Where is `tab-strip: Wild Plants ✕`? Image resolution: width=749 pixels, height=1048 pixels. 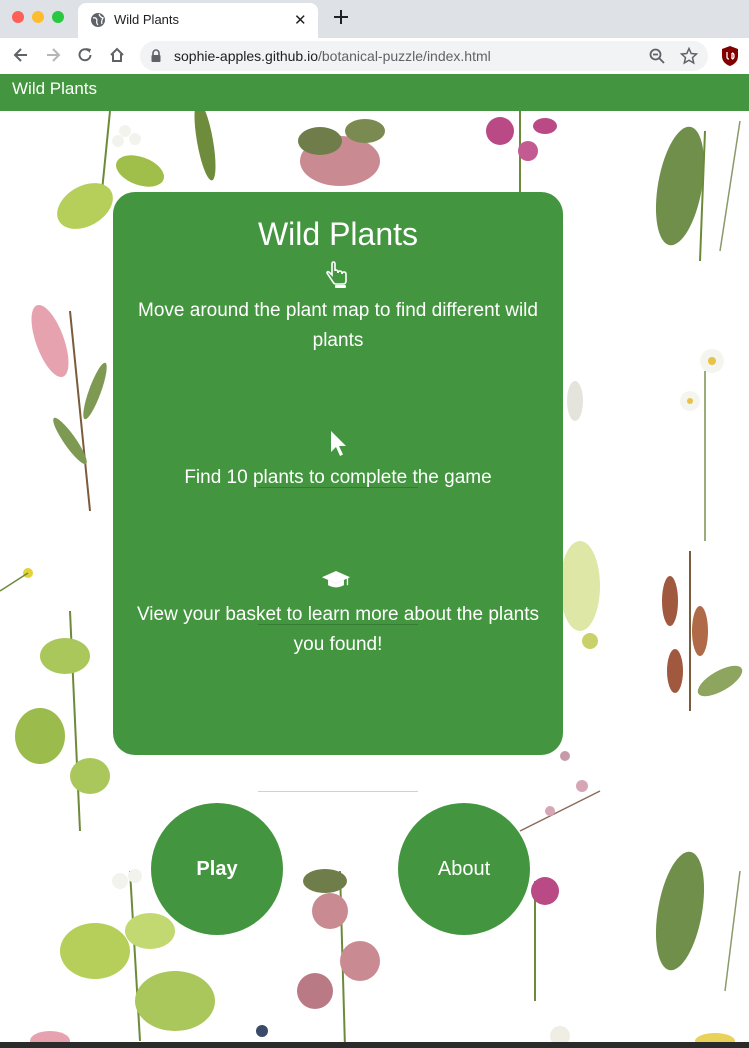 tab-strip: Wild Plants ✕ is located at coordinates (374, 19).